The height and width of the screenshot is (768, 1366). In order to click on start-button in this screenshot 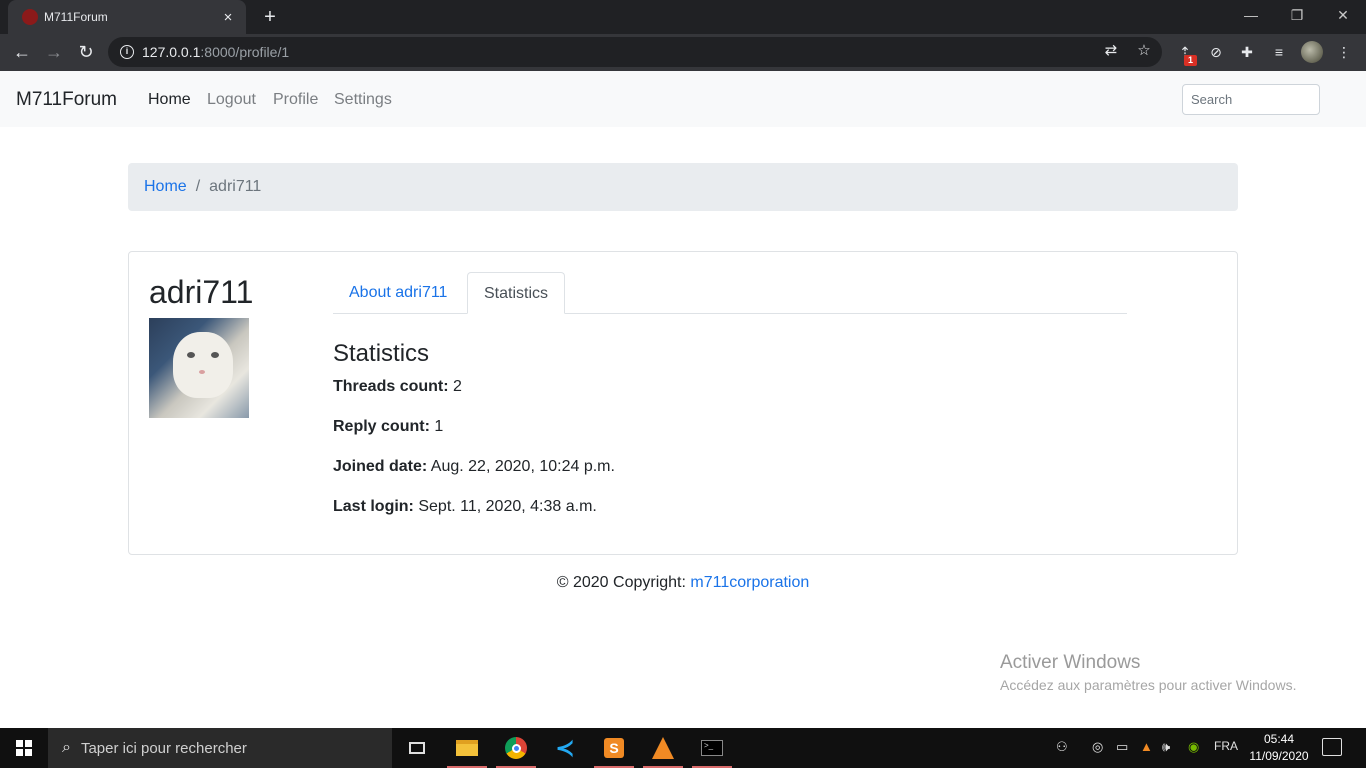, I will do `click(24, 748)`.